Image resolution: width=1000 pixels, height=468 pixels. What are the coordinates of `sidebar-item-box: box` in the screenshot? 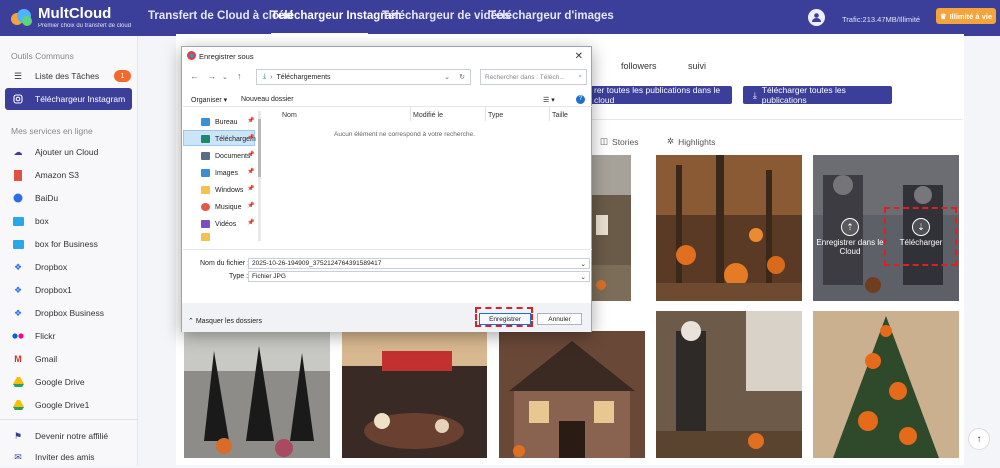 It's located at (68, 221).